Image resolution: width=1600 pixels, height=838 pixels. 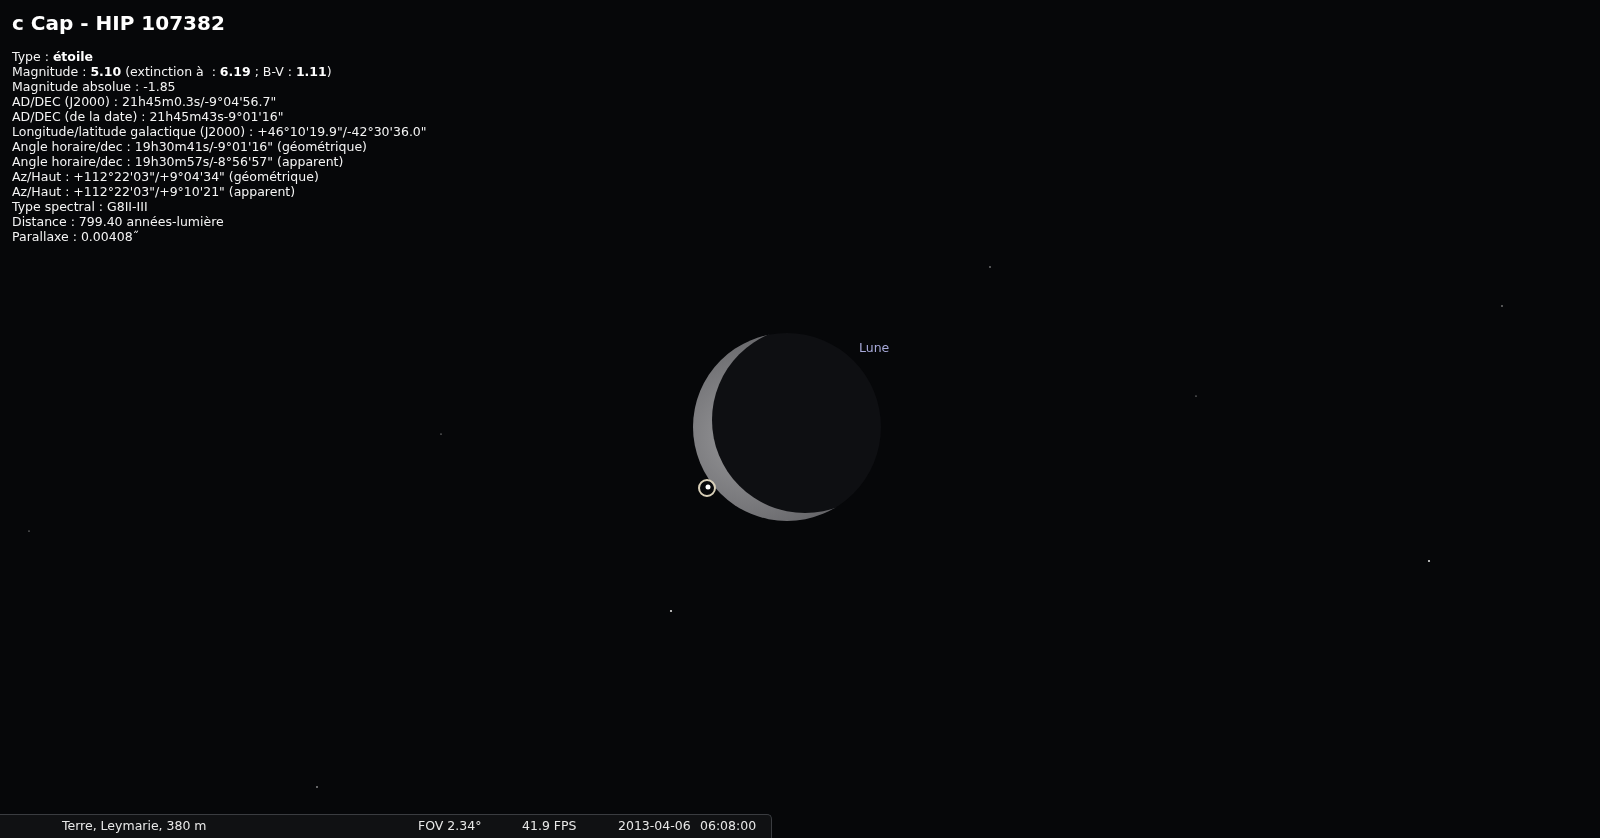 I want to click on info-line: Angle horaire/dec : 19h30m57s/-8°56'57" (apparent), so click(x=178, y=161).